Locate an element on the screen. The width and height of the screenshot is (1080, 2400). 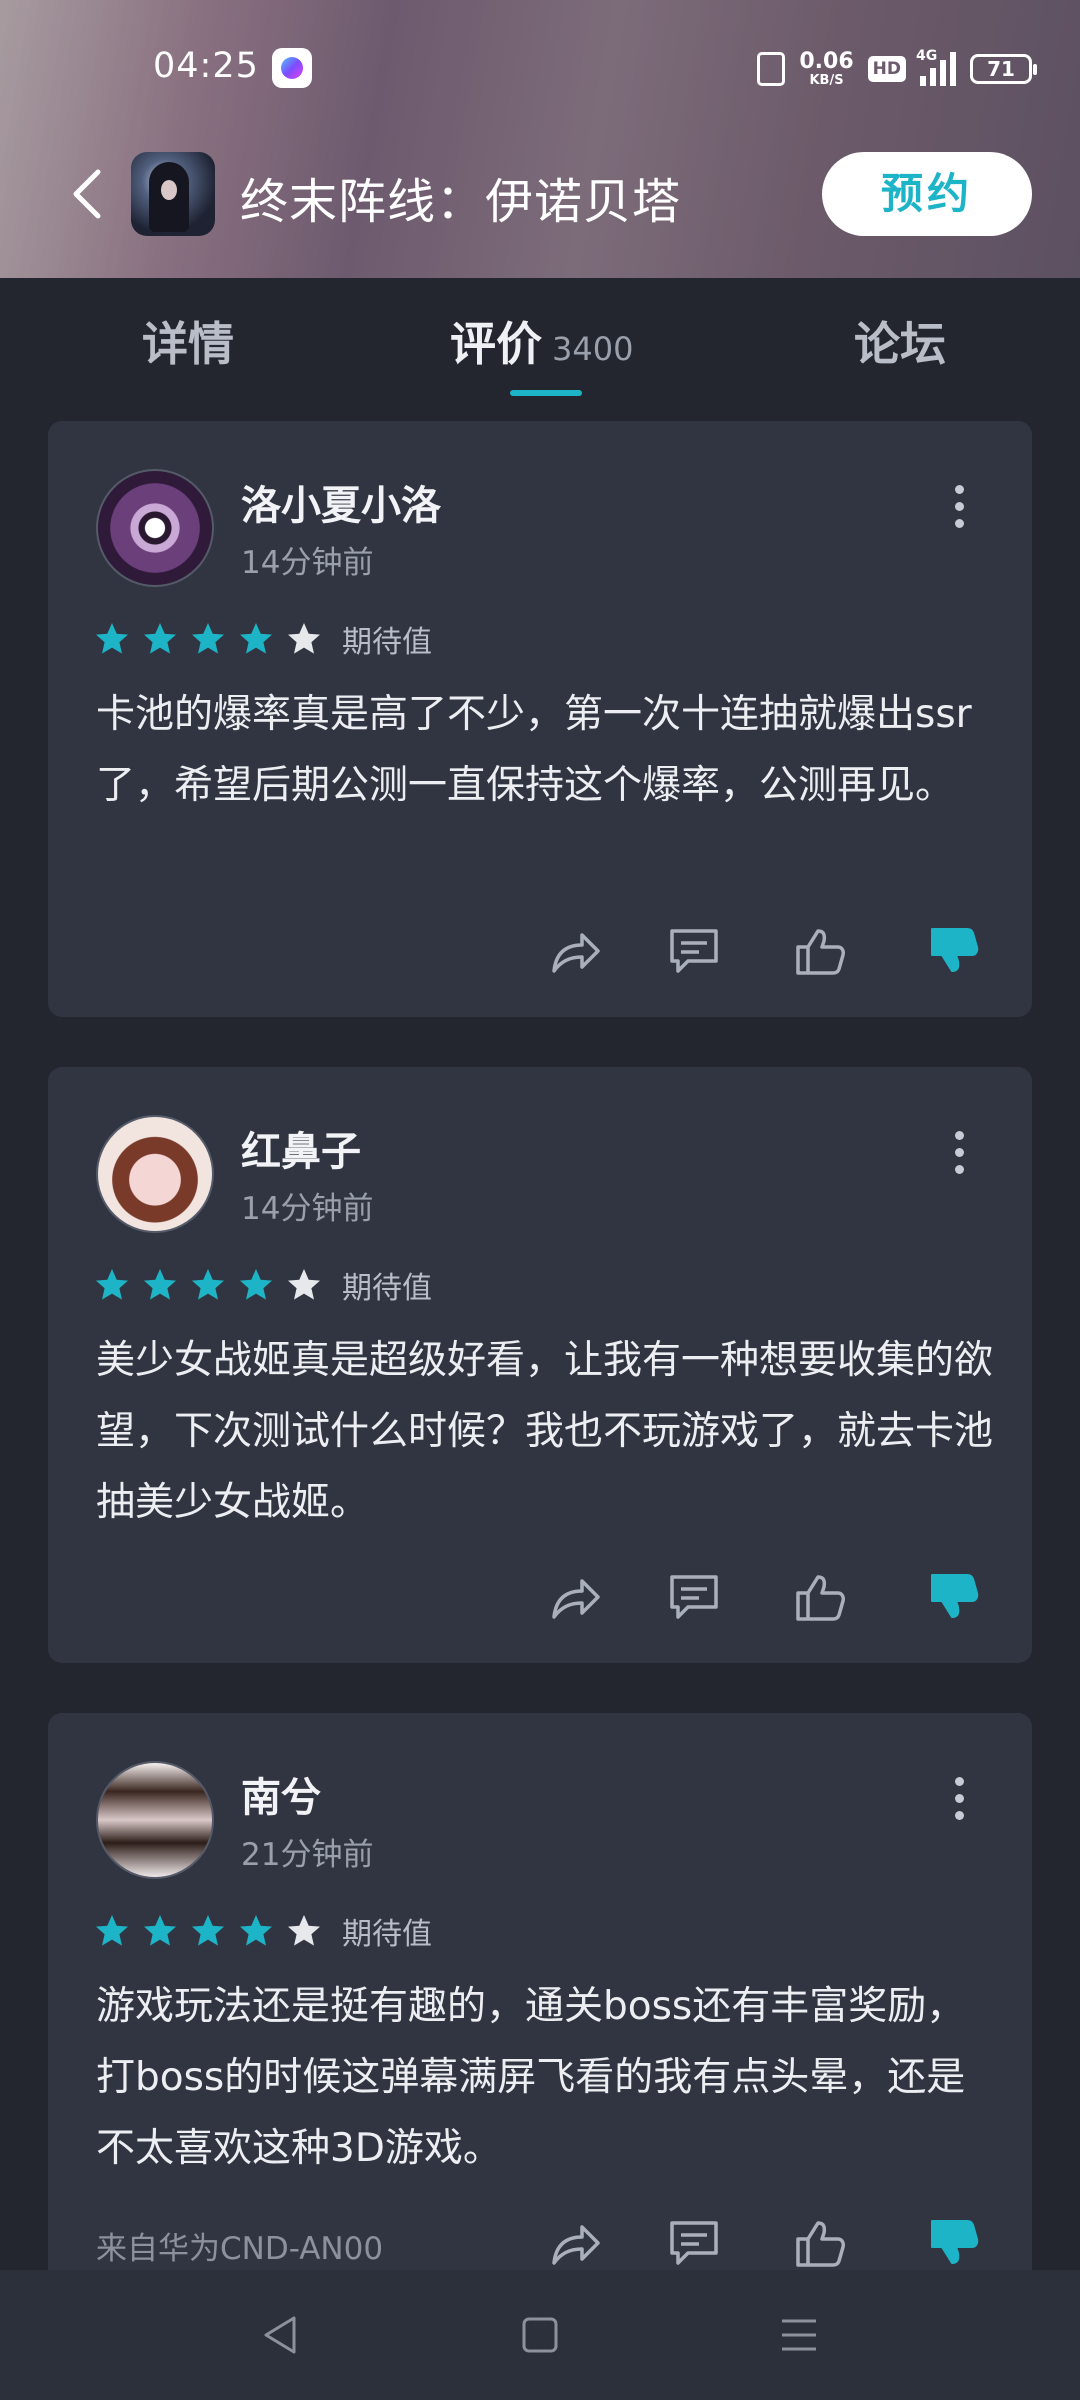
nav-back-icon is located at coordinates (281, 2335).